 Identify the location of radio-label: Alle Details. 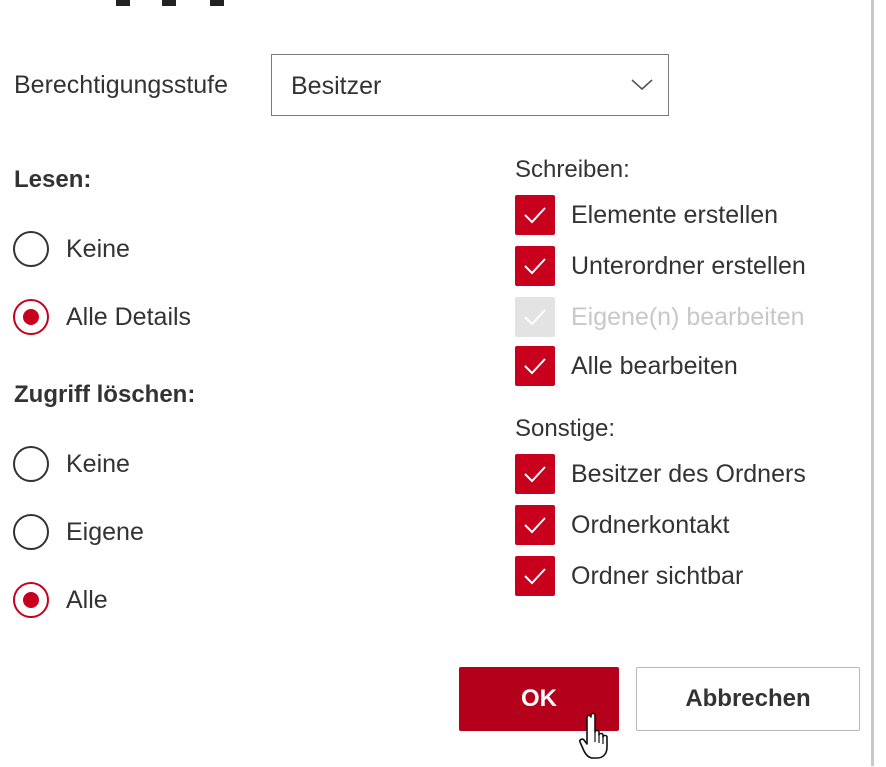
(129, 316).